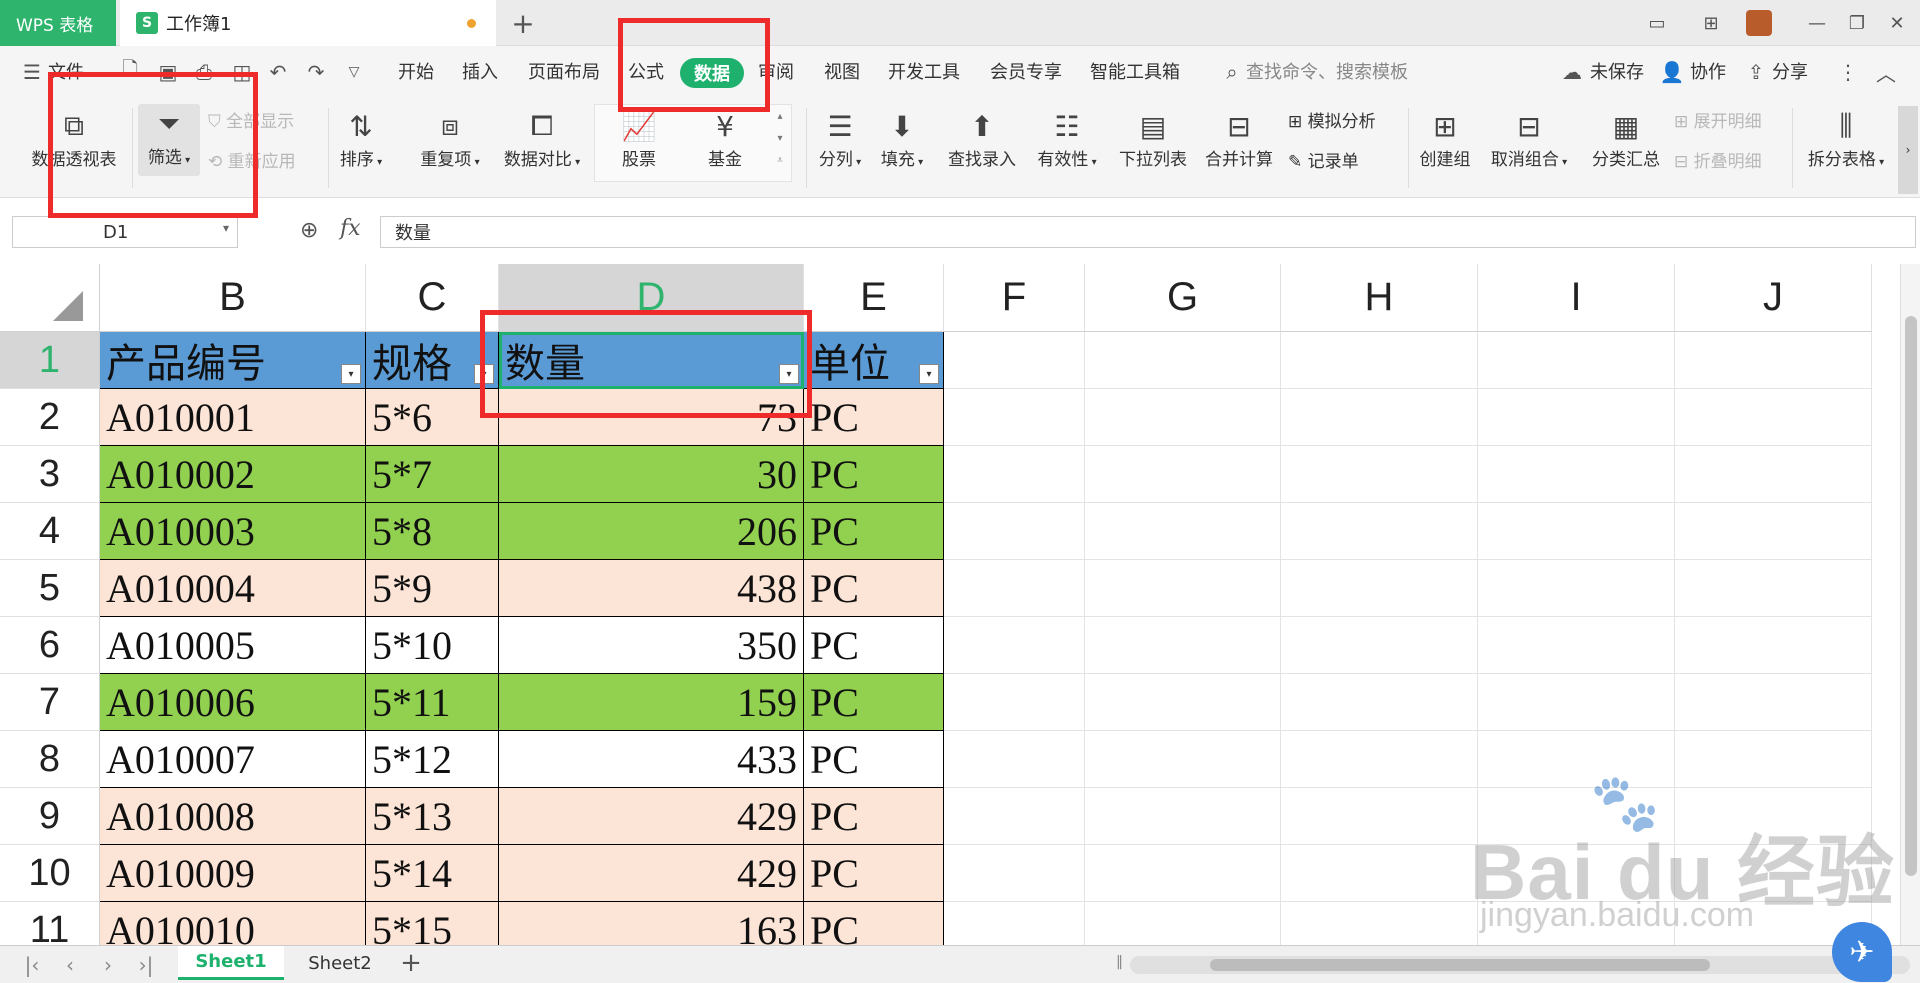  I want to click on filter-dropdown-icon: ▾, so click(929, 374).